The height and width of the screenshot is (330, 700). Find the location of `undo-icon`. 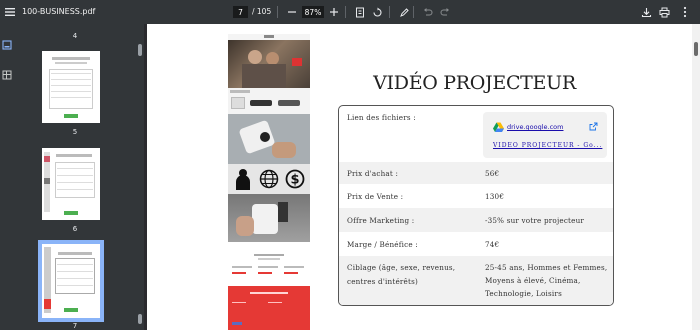

undo-icon is located at coordinates (428, 12).